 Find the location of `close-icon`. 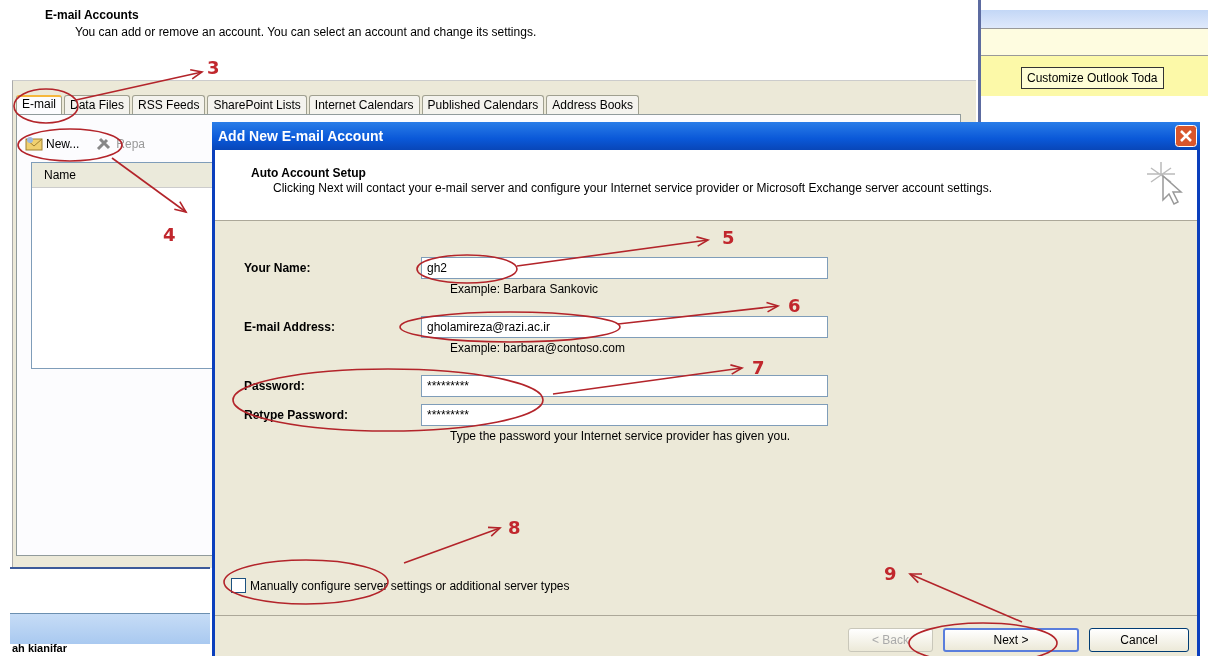

close-icon is located at coordinates (1186, 136).